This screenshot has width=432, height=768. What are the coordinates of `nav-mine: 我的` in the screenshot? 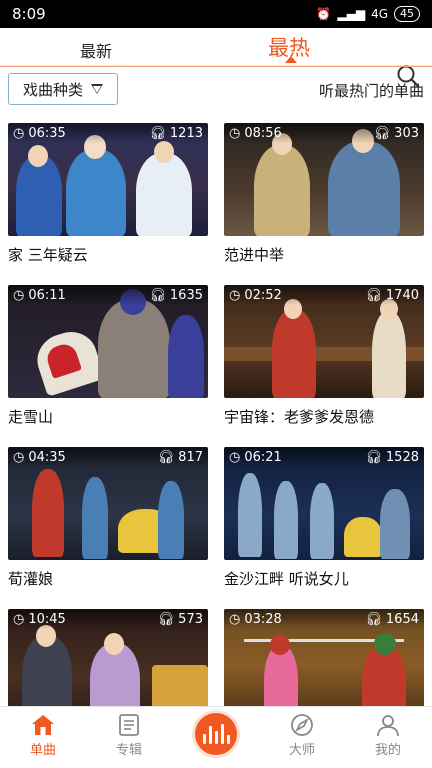 It's located at (388, 735).